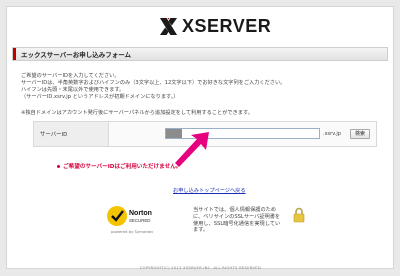 The image size is (400, 276). What do you see at coordinates (168, 26) in the screenshot?
I see `xserver-x-logo-icon` at bounding box center [168, 26].